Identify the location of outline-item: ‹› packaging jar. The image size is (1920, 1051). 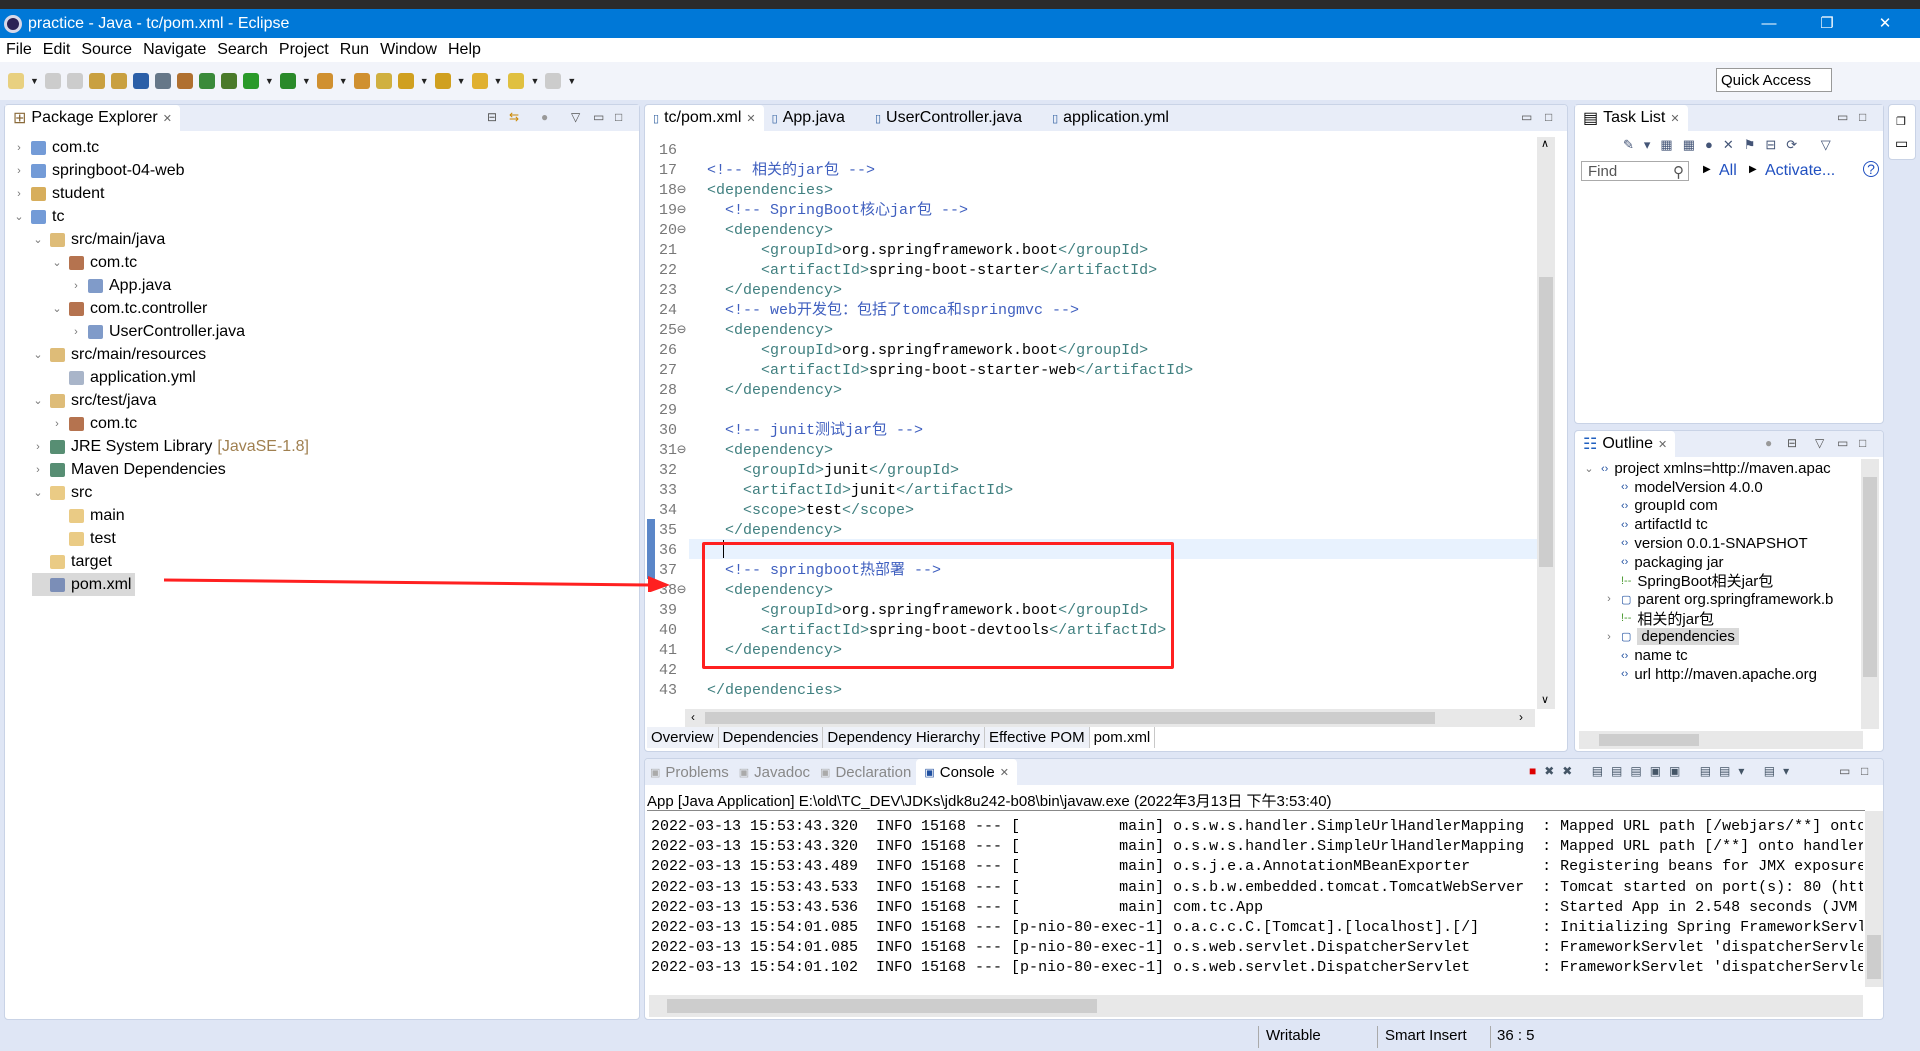
(1663, 562).